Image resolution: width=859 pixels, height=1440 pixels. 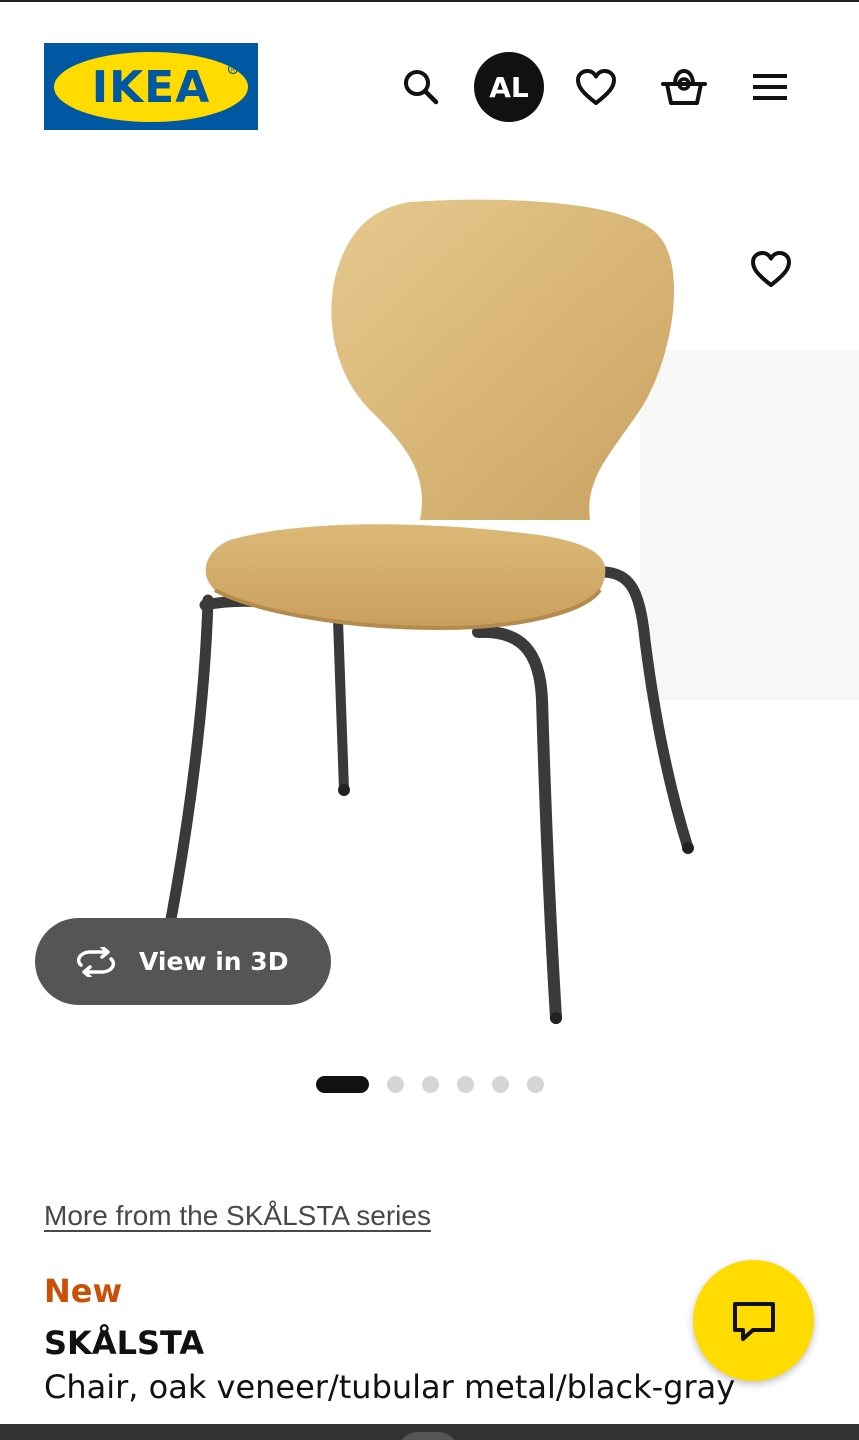 What do you see at coordinates (429, 1) in the screenshot?
I see `top-divider` at bounding box center [429, 1].